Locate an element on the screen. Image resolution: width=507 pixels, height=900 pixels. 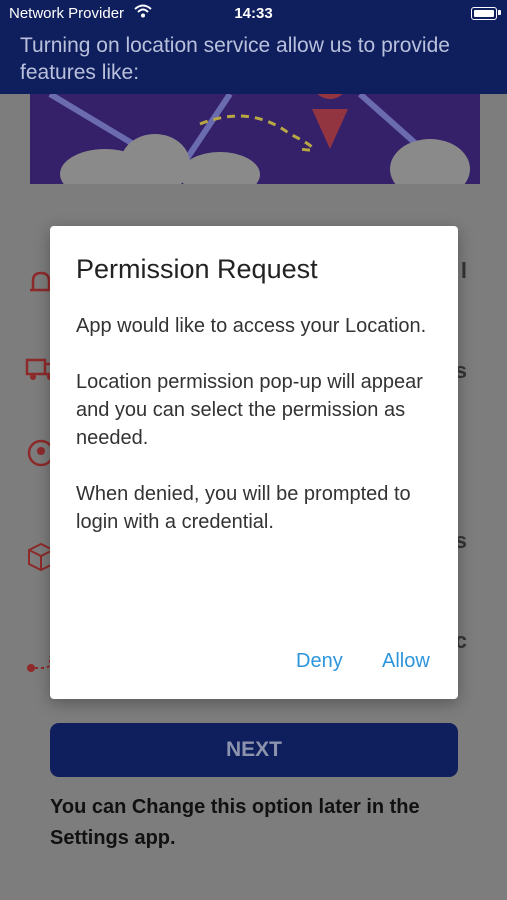
feature-text-fragment: l is located at coordinates (463, 270).